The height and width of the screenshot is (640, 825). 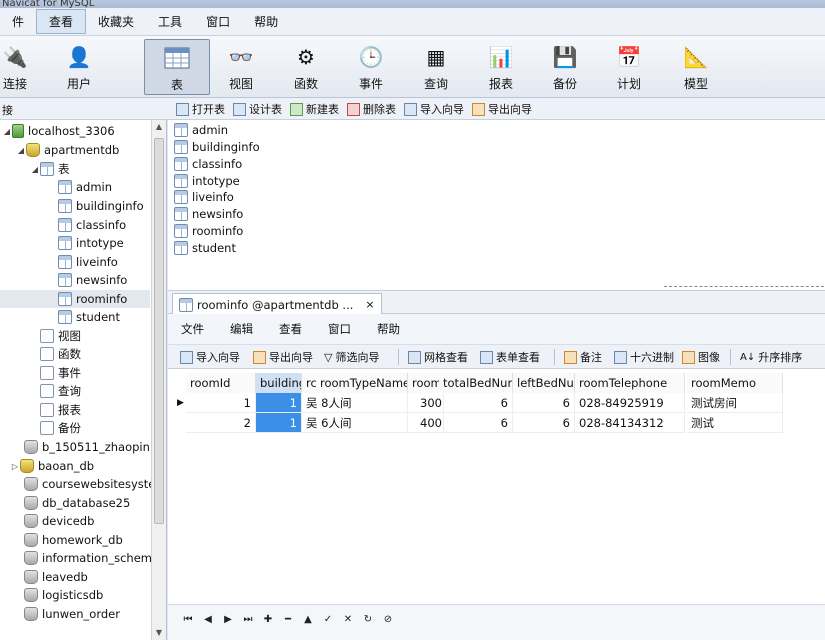 What do you see at coordinates (290, 329) in the screenshot?
I see `editor-menu-view: 查看` at bounding box center [290, 329].